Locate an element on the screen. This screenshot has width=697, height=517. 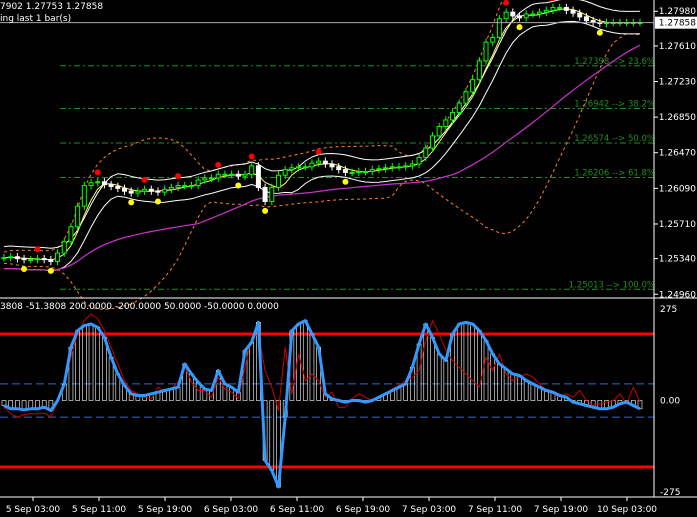
x-tick-label: 7 Sep 03:00 is located at coordinates (429, 510).